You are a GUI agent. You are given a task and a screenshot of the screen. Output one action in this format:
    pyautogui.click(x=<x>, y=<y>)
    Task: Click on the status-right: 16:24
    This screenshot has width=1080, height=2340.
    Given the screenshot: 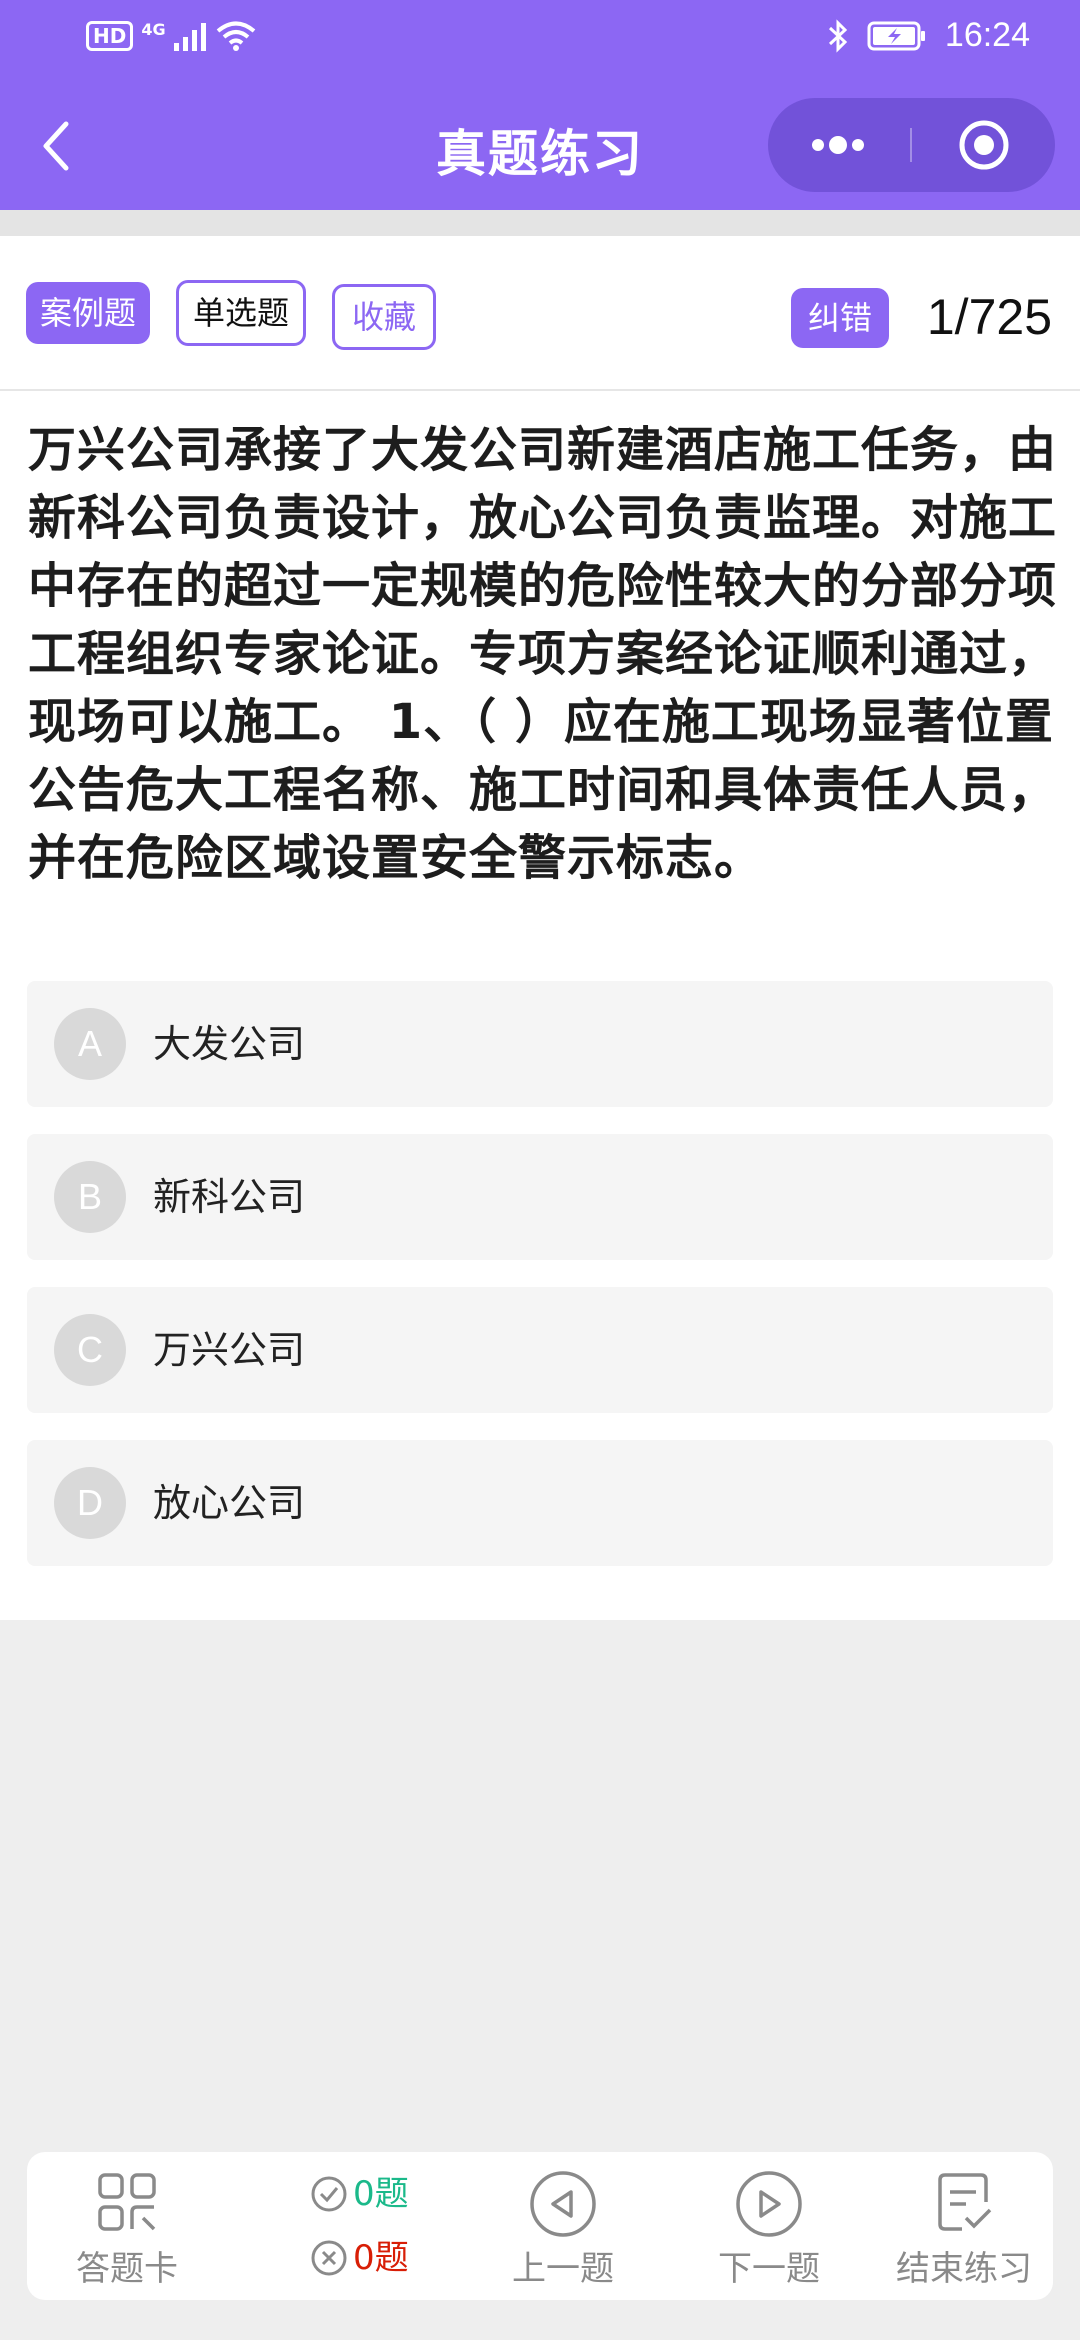 What is the action you would take?
    pyautogui.click(x=928, y=35)
    